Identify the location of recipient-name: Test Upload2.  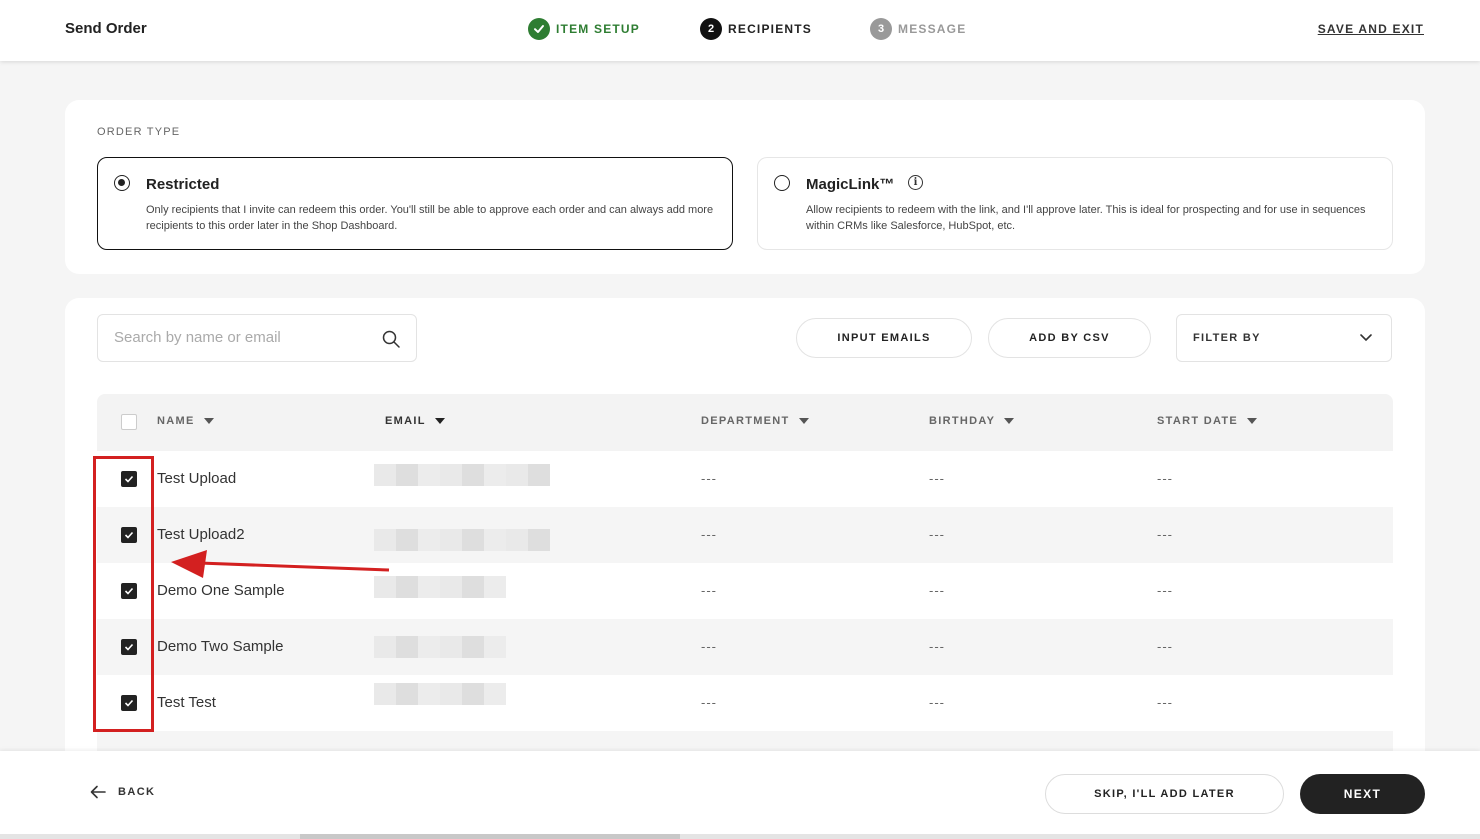
(201, 534).